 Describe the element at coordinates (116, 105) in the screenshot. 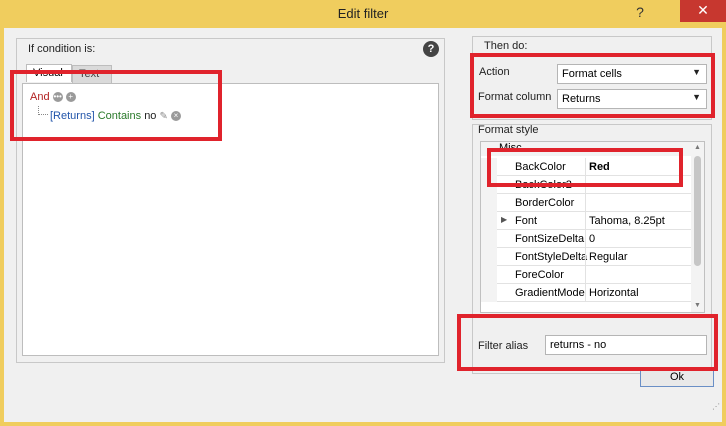

I see `highlight-box-condition` at that location.